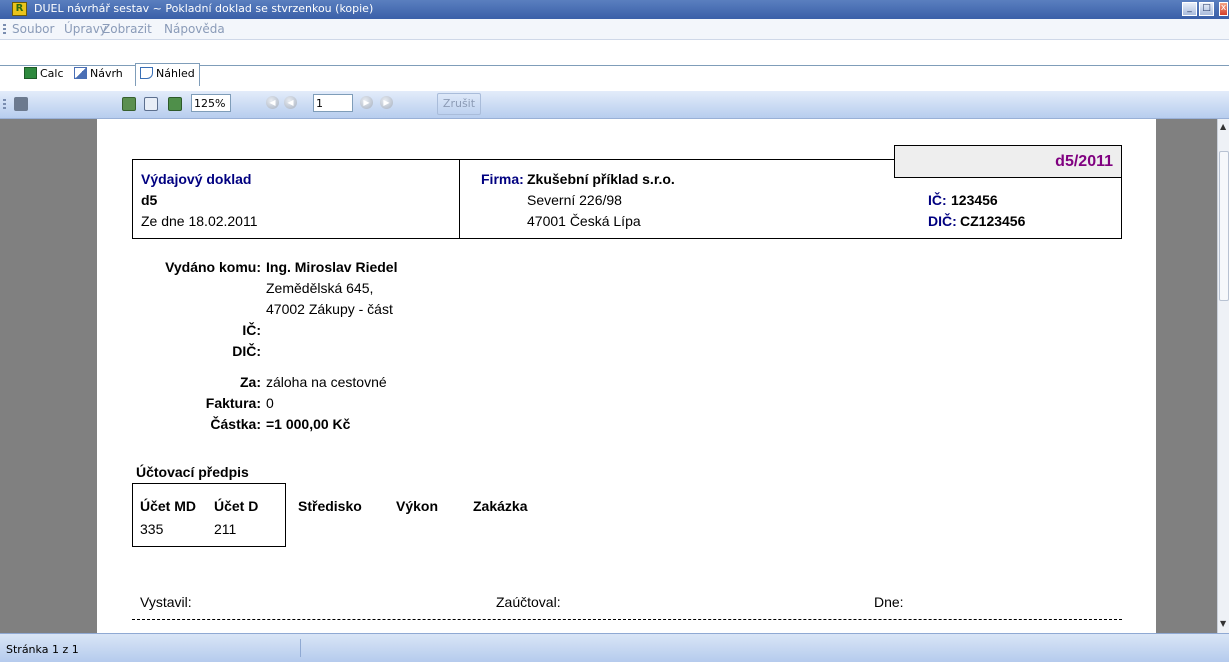 Image resolution: width=1229 pixels, height=662 pixels. I want to click on issued-by-label: Vystavil:, so click(166, 602).